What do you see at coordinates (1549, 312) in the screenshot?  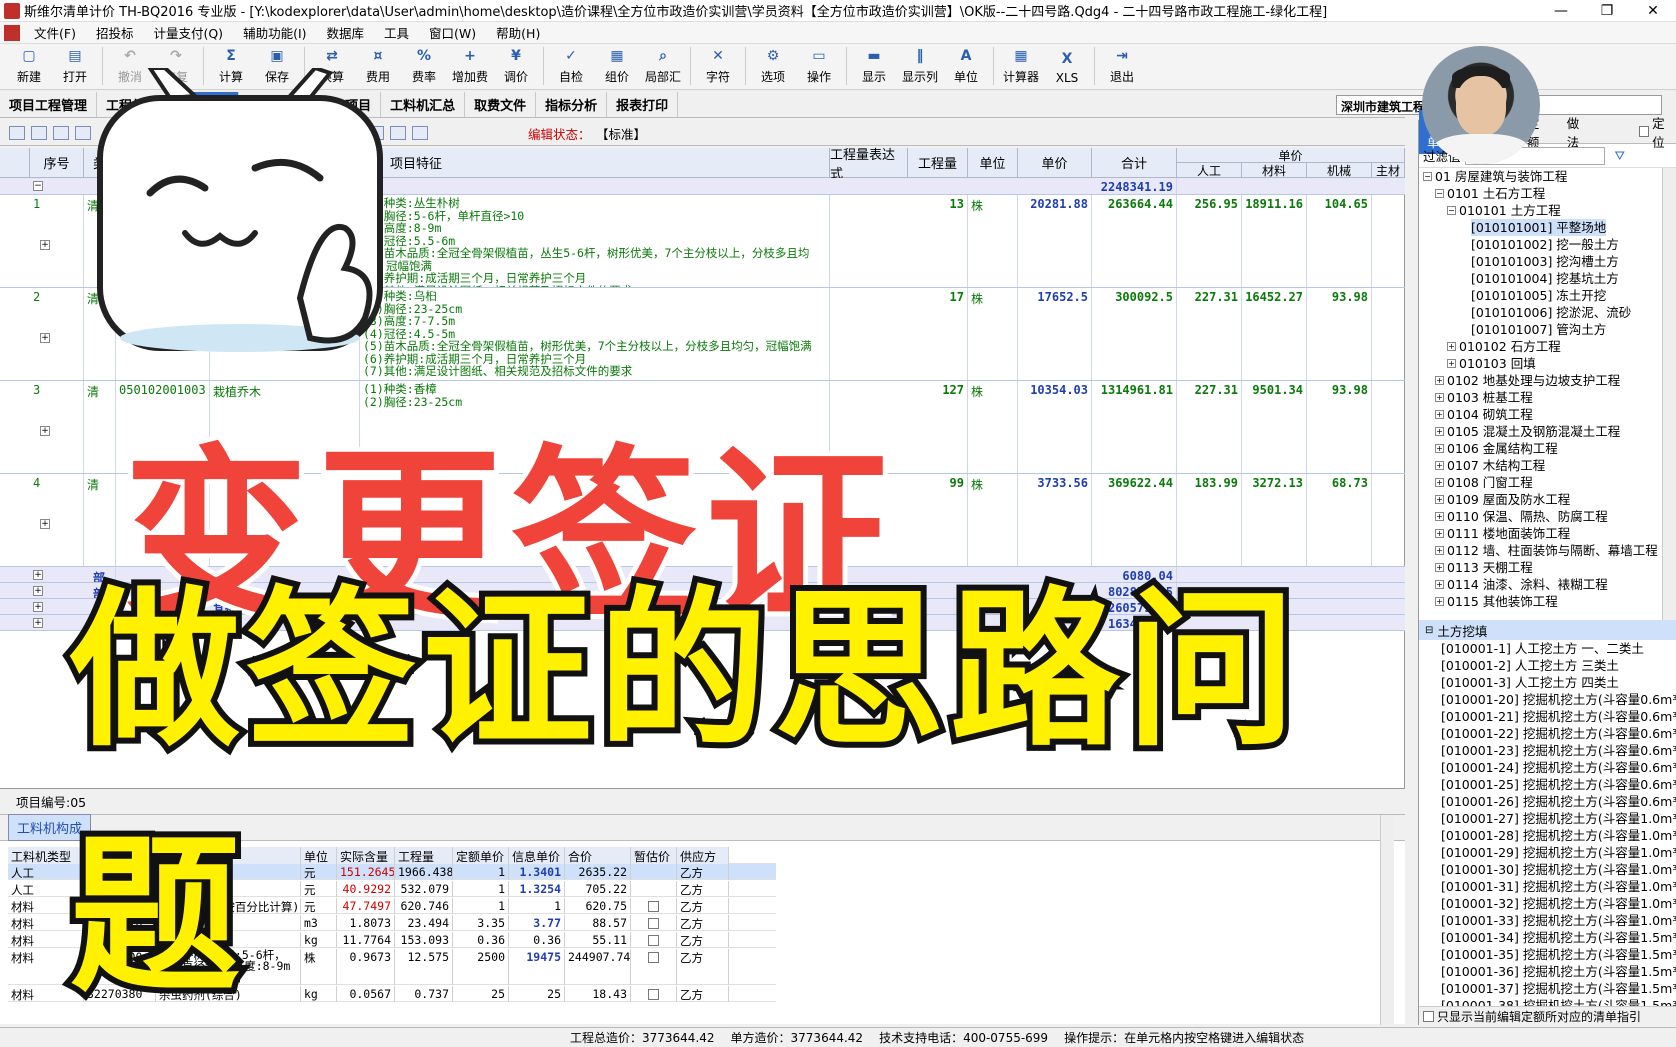 I see `tree-node: [010101006] 挖淤泥、流砂` at bounding box center [1549, 312].